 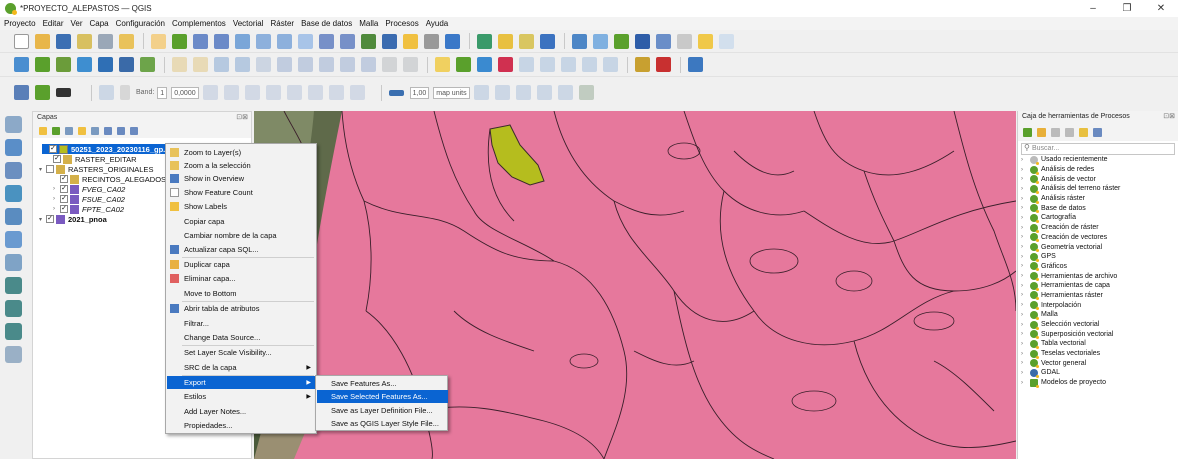 I want to click on expand-toggle: ▾, so click(x=42, y=219).